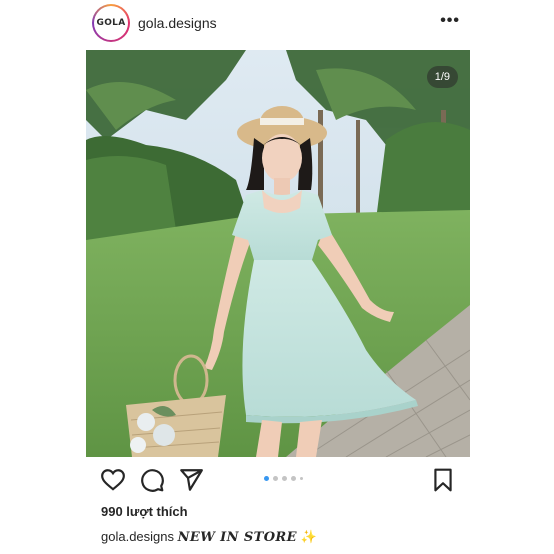 The height and width of the screenshot is (554, 554). What do you see at coordinates (113, 480) in the screenshot?
I see `heart-icon` at bounding box center [113, 480].